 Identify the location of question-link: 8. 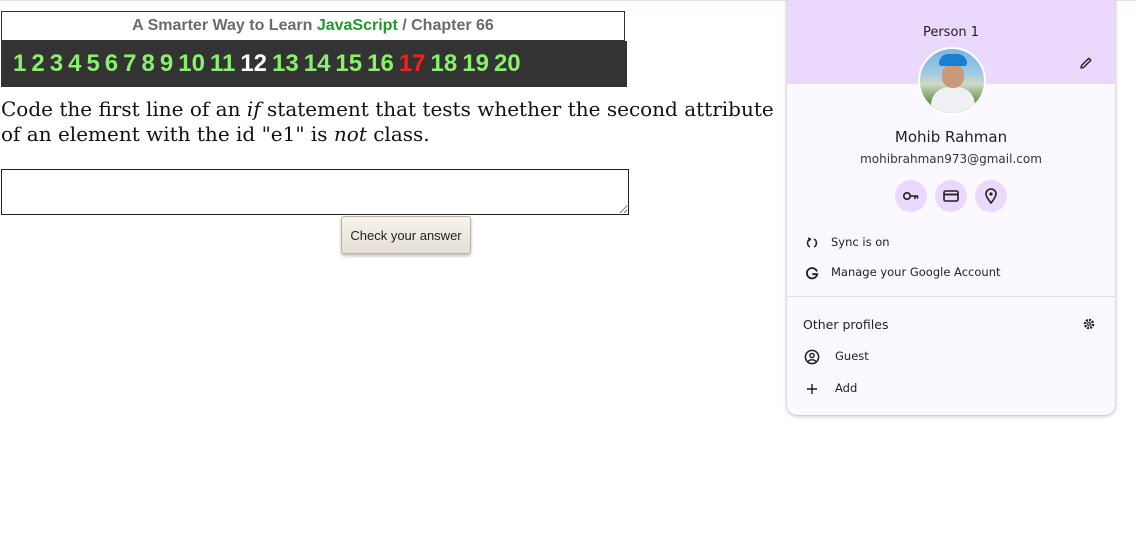
(148, 63).